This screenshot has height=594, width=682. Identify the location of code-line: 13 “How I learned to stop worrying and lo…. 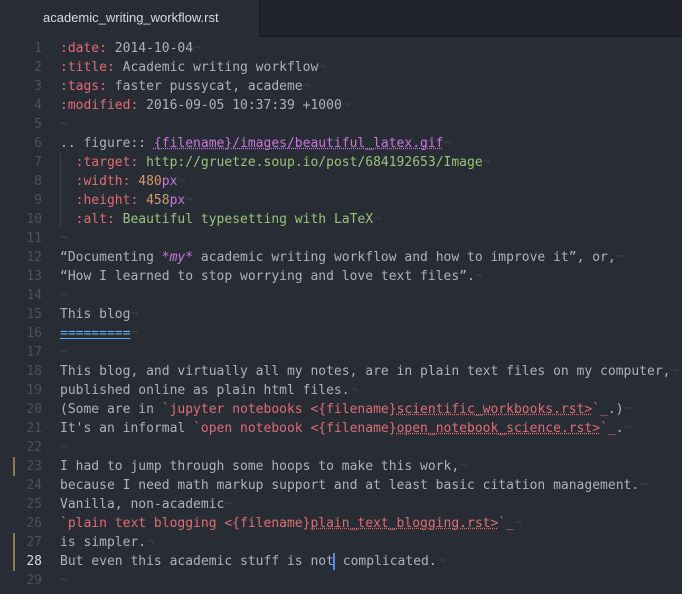
(341, 276).